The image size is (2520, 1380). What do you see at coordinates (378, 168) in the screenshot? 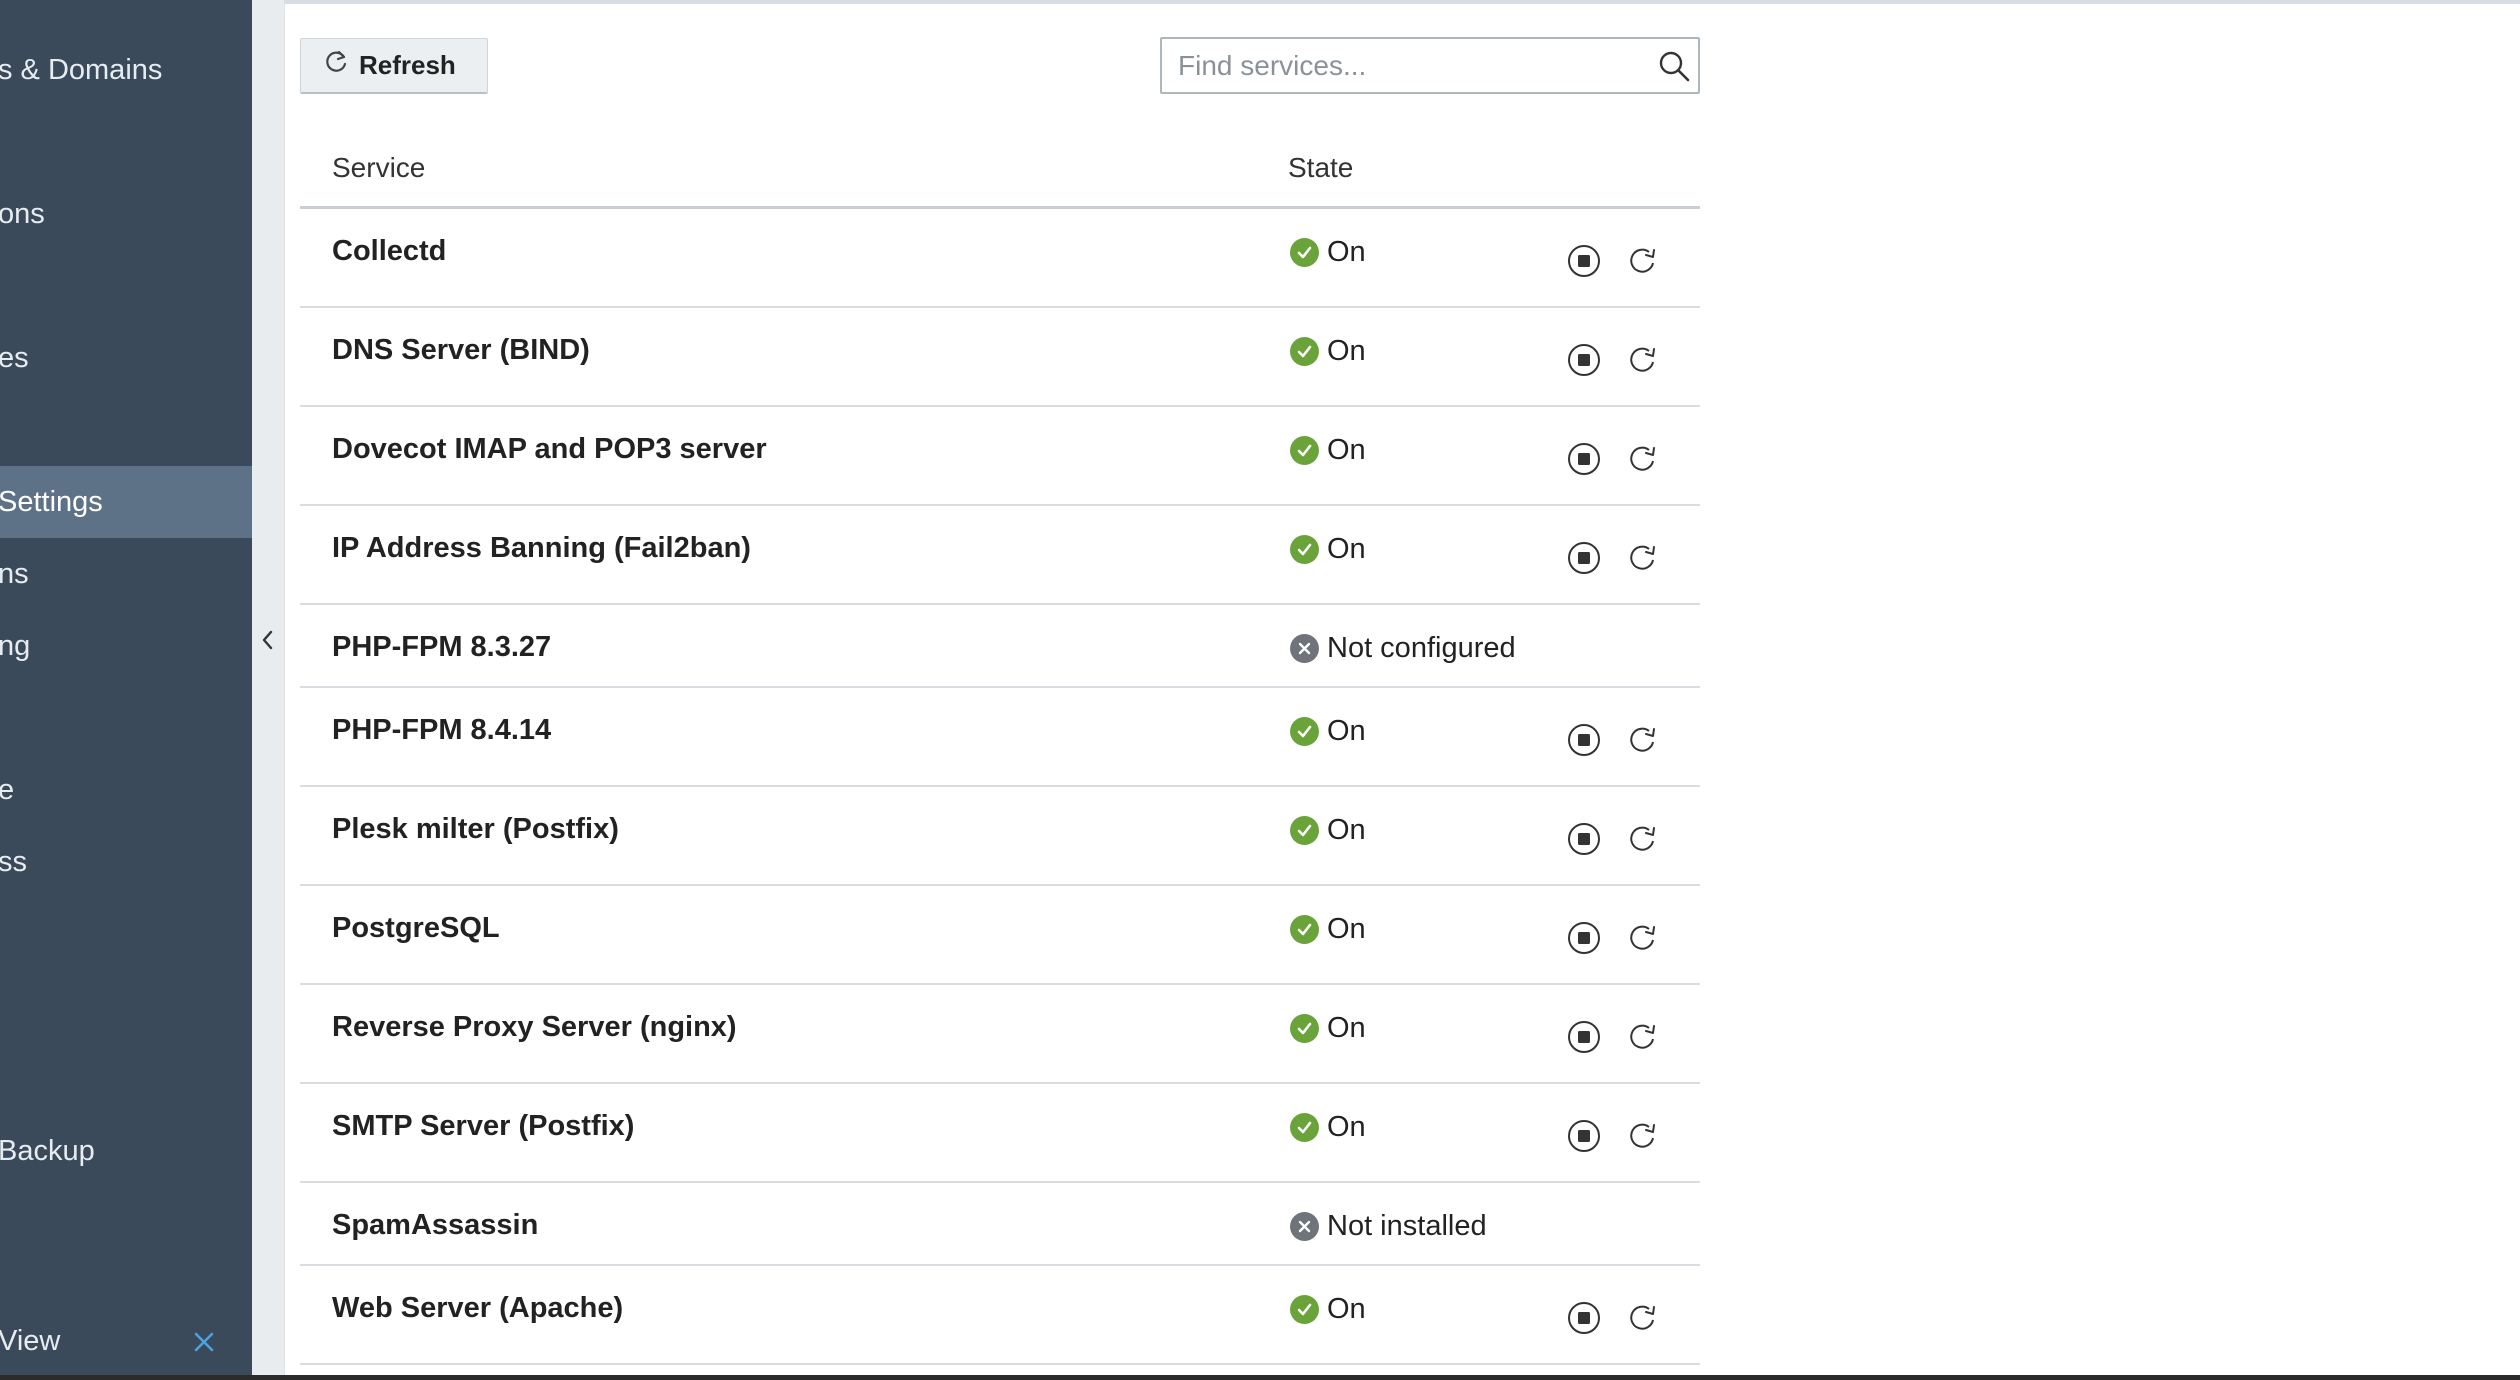
I see `column-header-service: Service` at bounding box center [378, 168].